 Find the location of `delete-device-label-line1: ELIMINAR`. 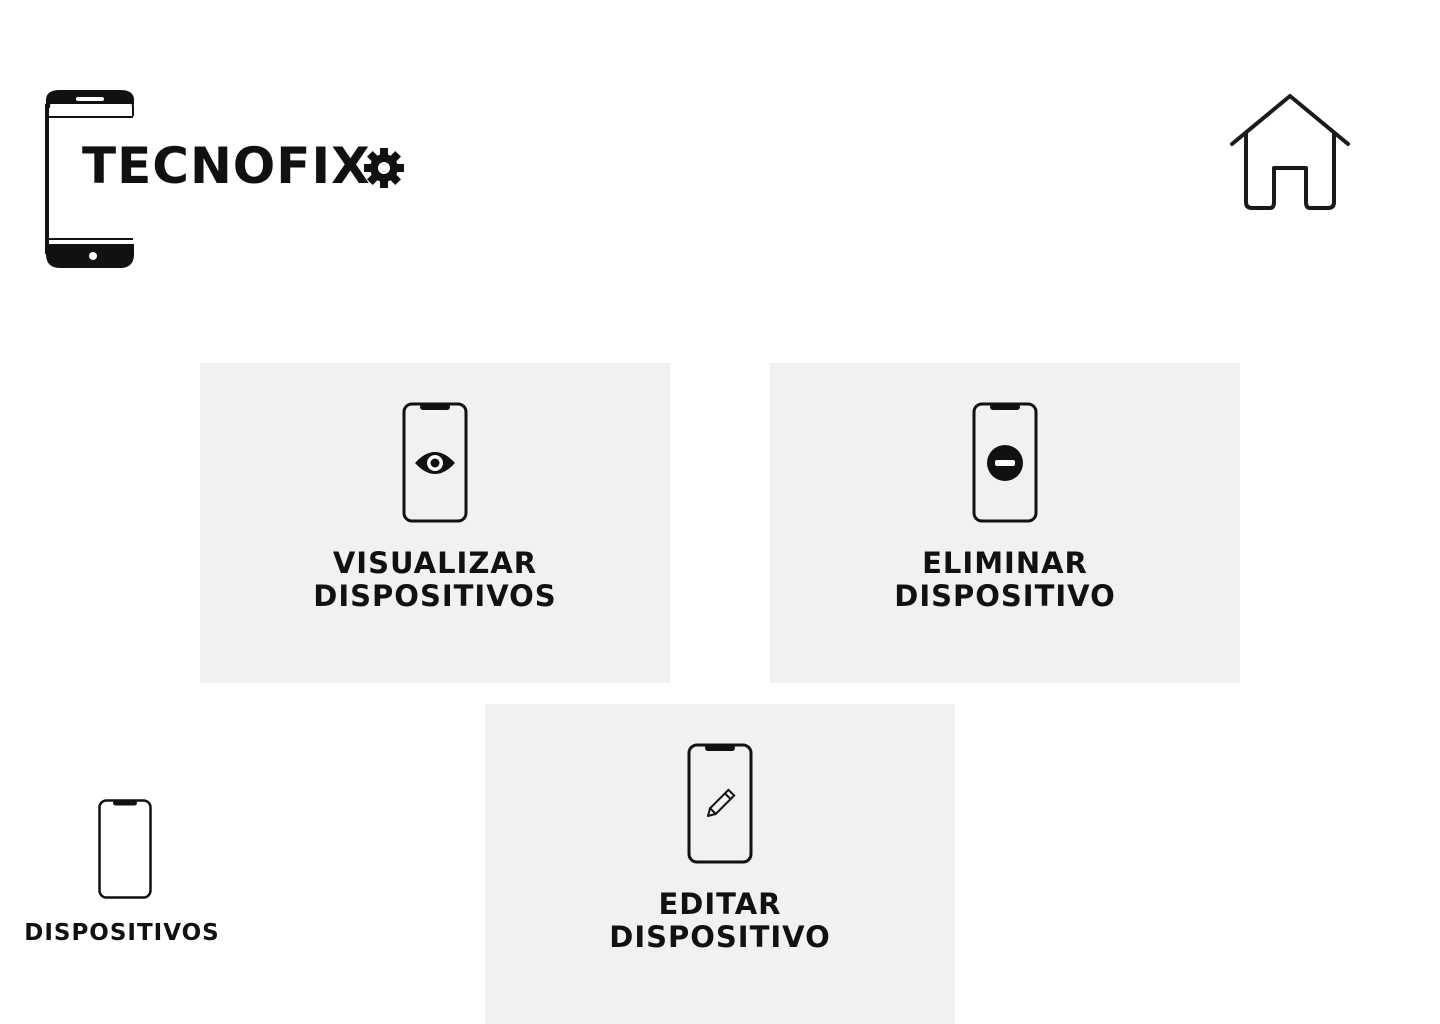

delete-device-label-line1: ELIMINAR is located at coordinates (1005, 563).